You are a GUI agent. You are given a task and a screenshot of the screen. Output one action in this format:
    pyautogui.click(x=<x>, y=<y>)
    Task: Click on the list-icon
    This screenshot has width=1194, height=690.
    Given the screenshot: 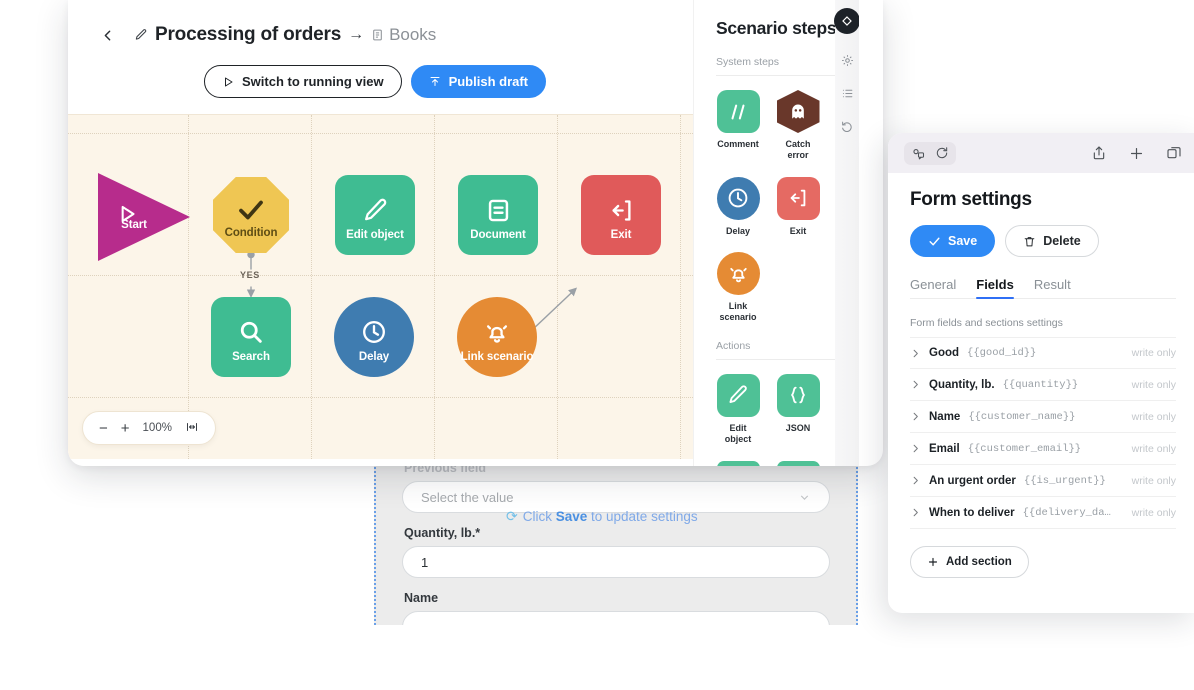 What is the action you would take?
    pyautogui.click(x=847, y=93)
    